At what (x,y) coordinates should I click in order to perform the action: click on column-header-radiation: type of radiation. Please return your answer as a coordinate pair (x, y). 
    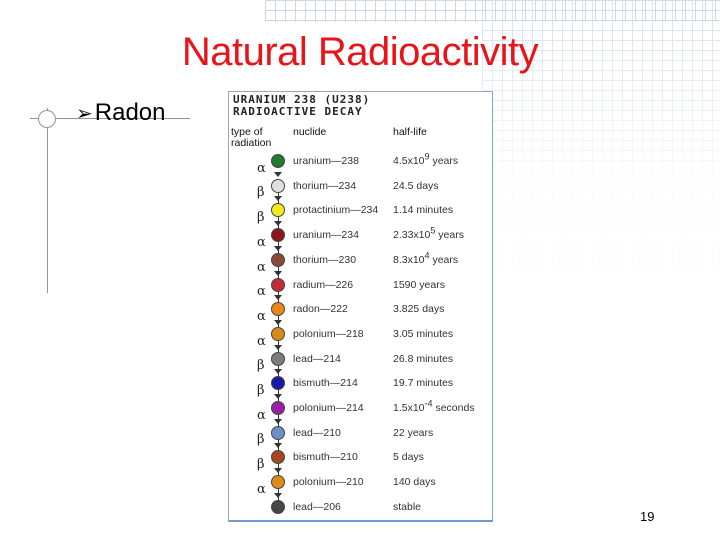
    Looking at the image, I should click on (251, 138).